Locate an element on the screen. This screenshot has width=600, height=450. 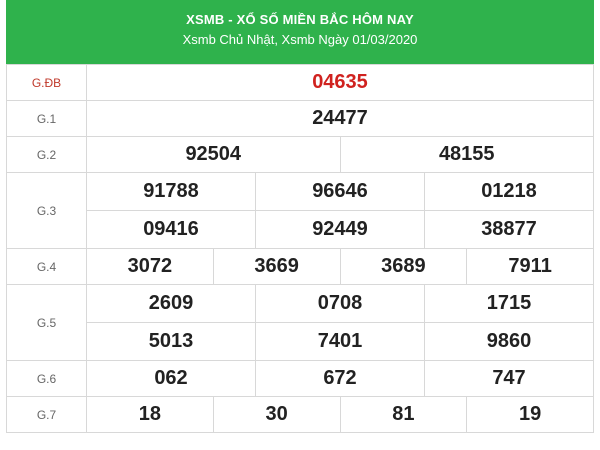
prize-3-number: 09416 is located at coordinates (171, 229).